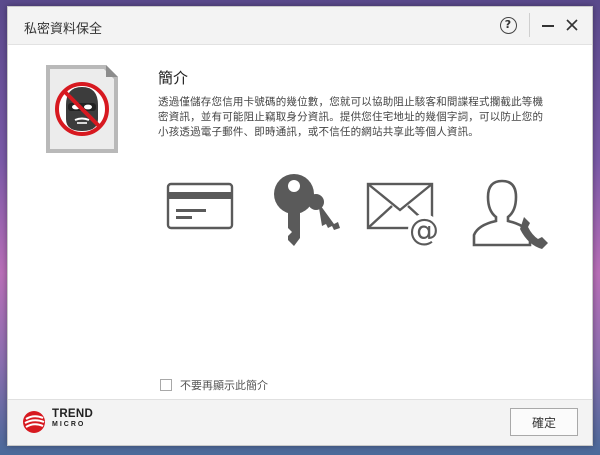 This screenshot has width=600, height=455. I want to click on dont-show-again-label: 不要再顯示此簡介, so click(224, 385).